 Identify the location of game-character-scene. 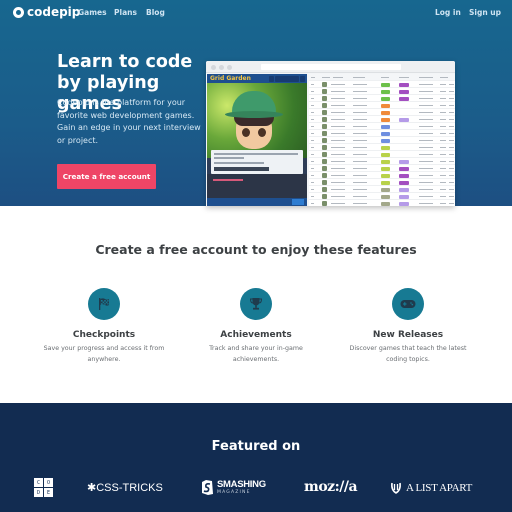
(257, 120).